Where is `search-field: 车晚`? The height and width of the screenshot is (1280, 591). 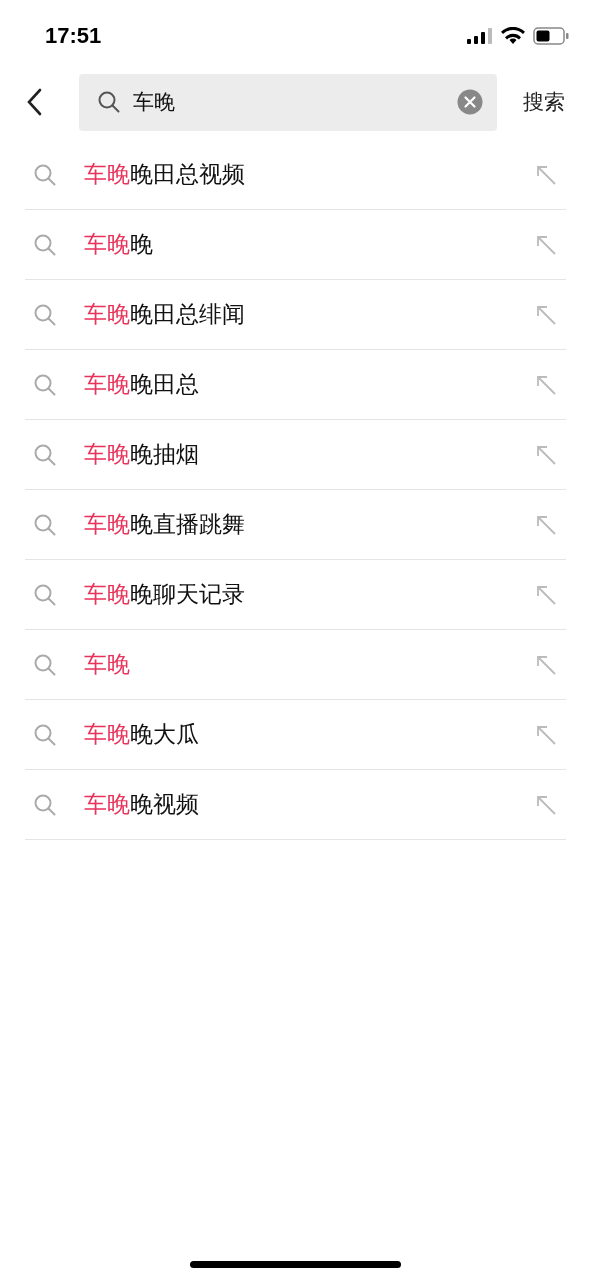 search-field: 车晚 is located at coordinates (289, 102).